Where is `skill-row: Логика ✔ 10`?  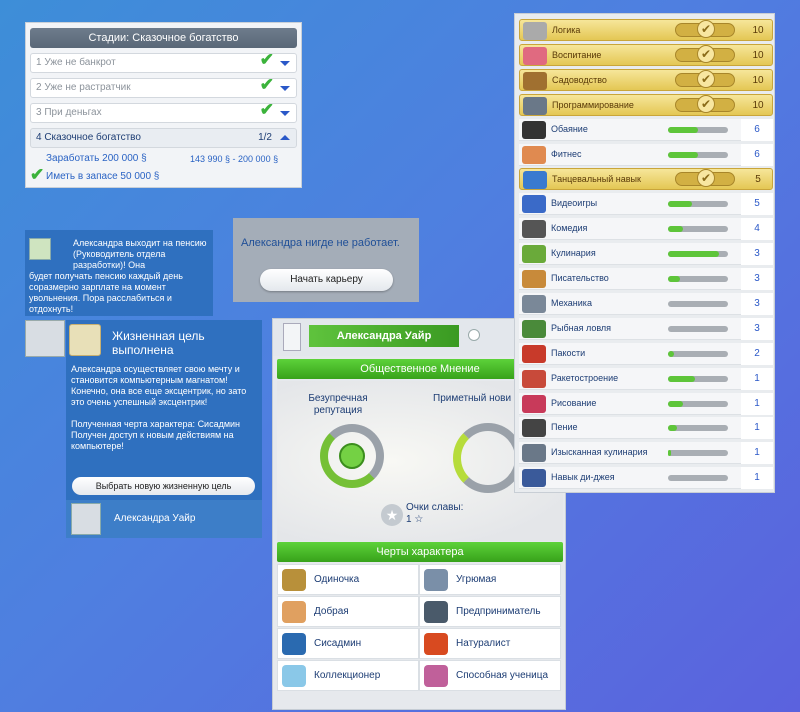
skill-row: Логика ✔ 10 is located at coordinates (646, 30).